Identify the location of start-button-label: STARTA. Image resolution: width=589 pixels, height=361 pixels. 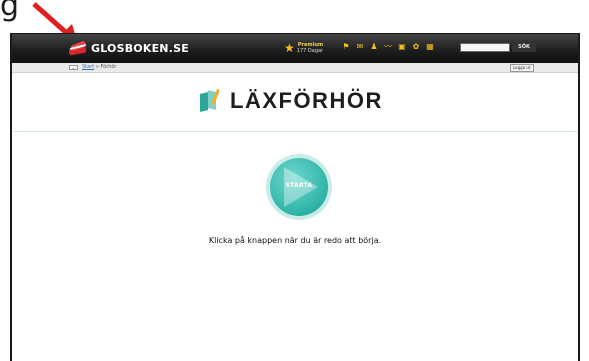
(299, 185).